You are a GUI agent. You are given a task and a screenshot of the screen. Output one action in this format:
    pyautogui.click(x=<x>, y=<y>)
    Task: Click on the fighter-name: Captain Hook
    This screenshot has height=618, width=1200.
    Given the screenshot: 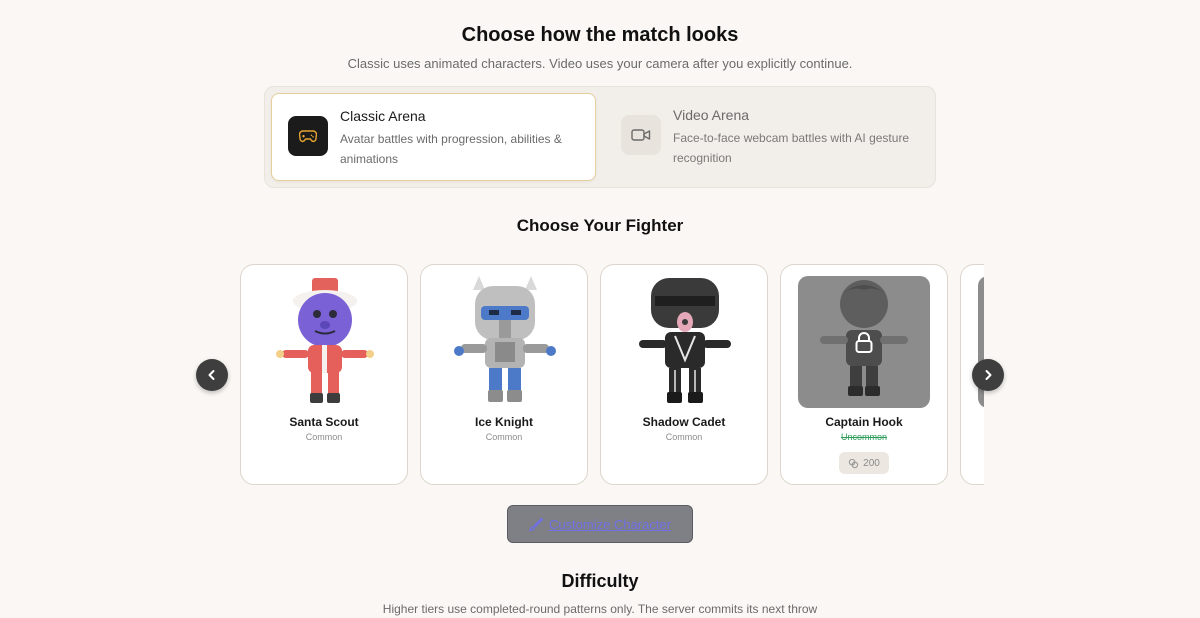 What is the action you would take?
    pyautogui.click(x=864, y=422)
    